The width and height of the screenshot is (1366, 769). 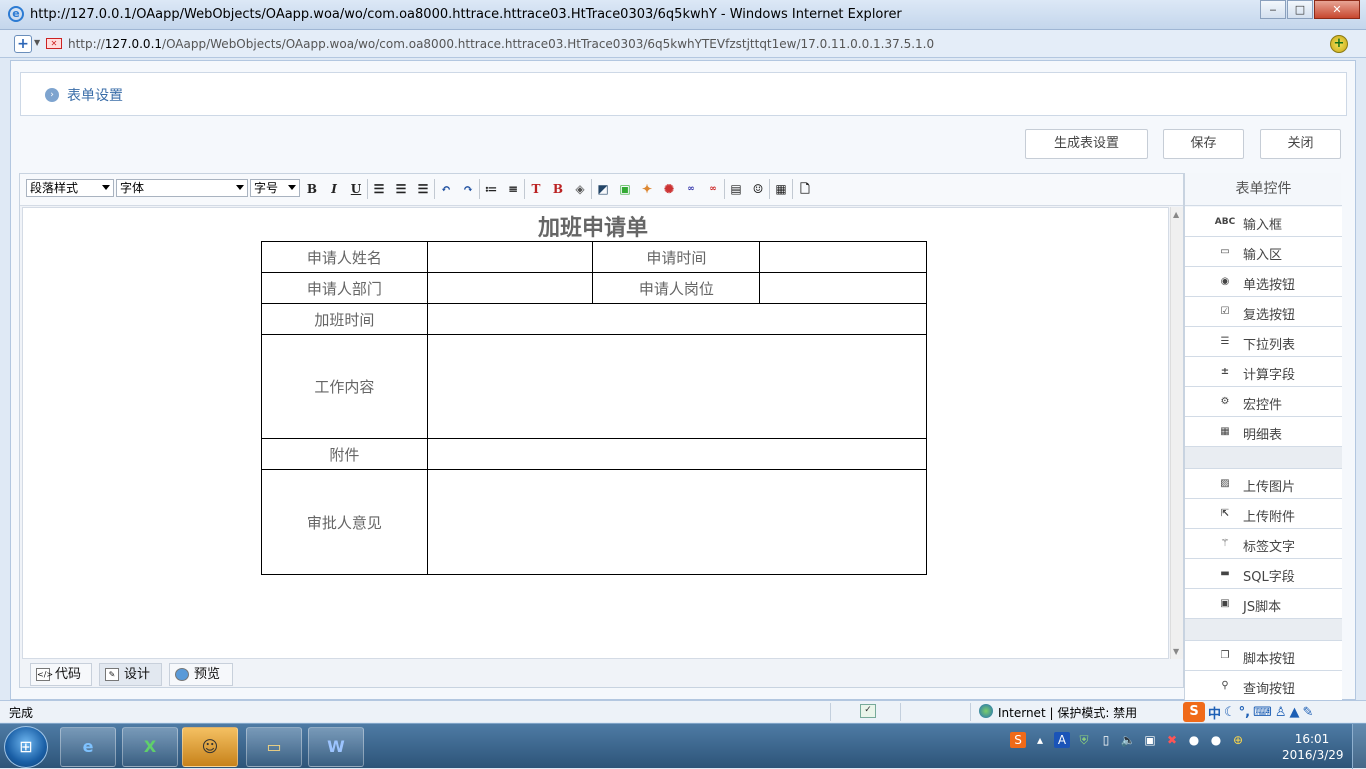 What do you see at coordinates (1040, 740) in the screenshot?
I see `tray-arrow-icon: ▴` at bounding box center [1040, 740].